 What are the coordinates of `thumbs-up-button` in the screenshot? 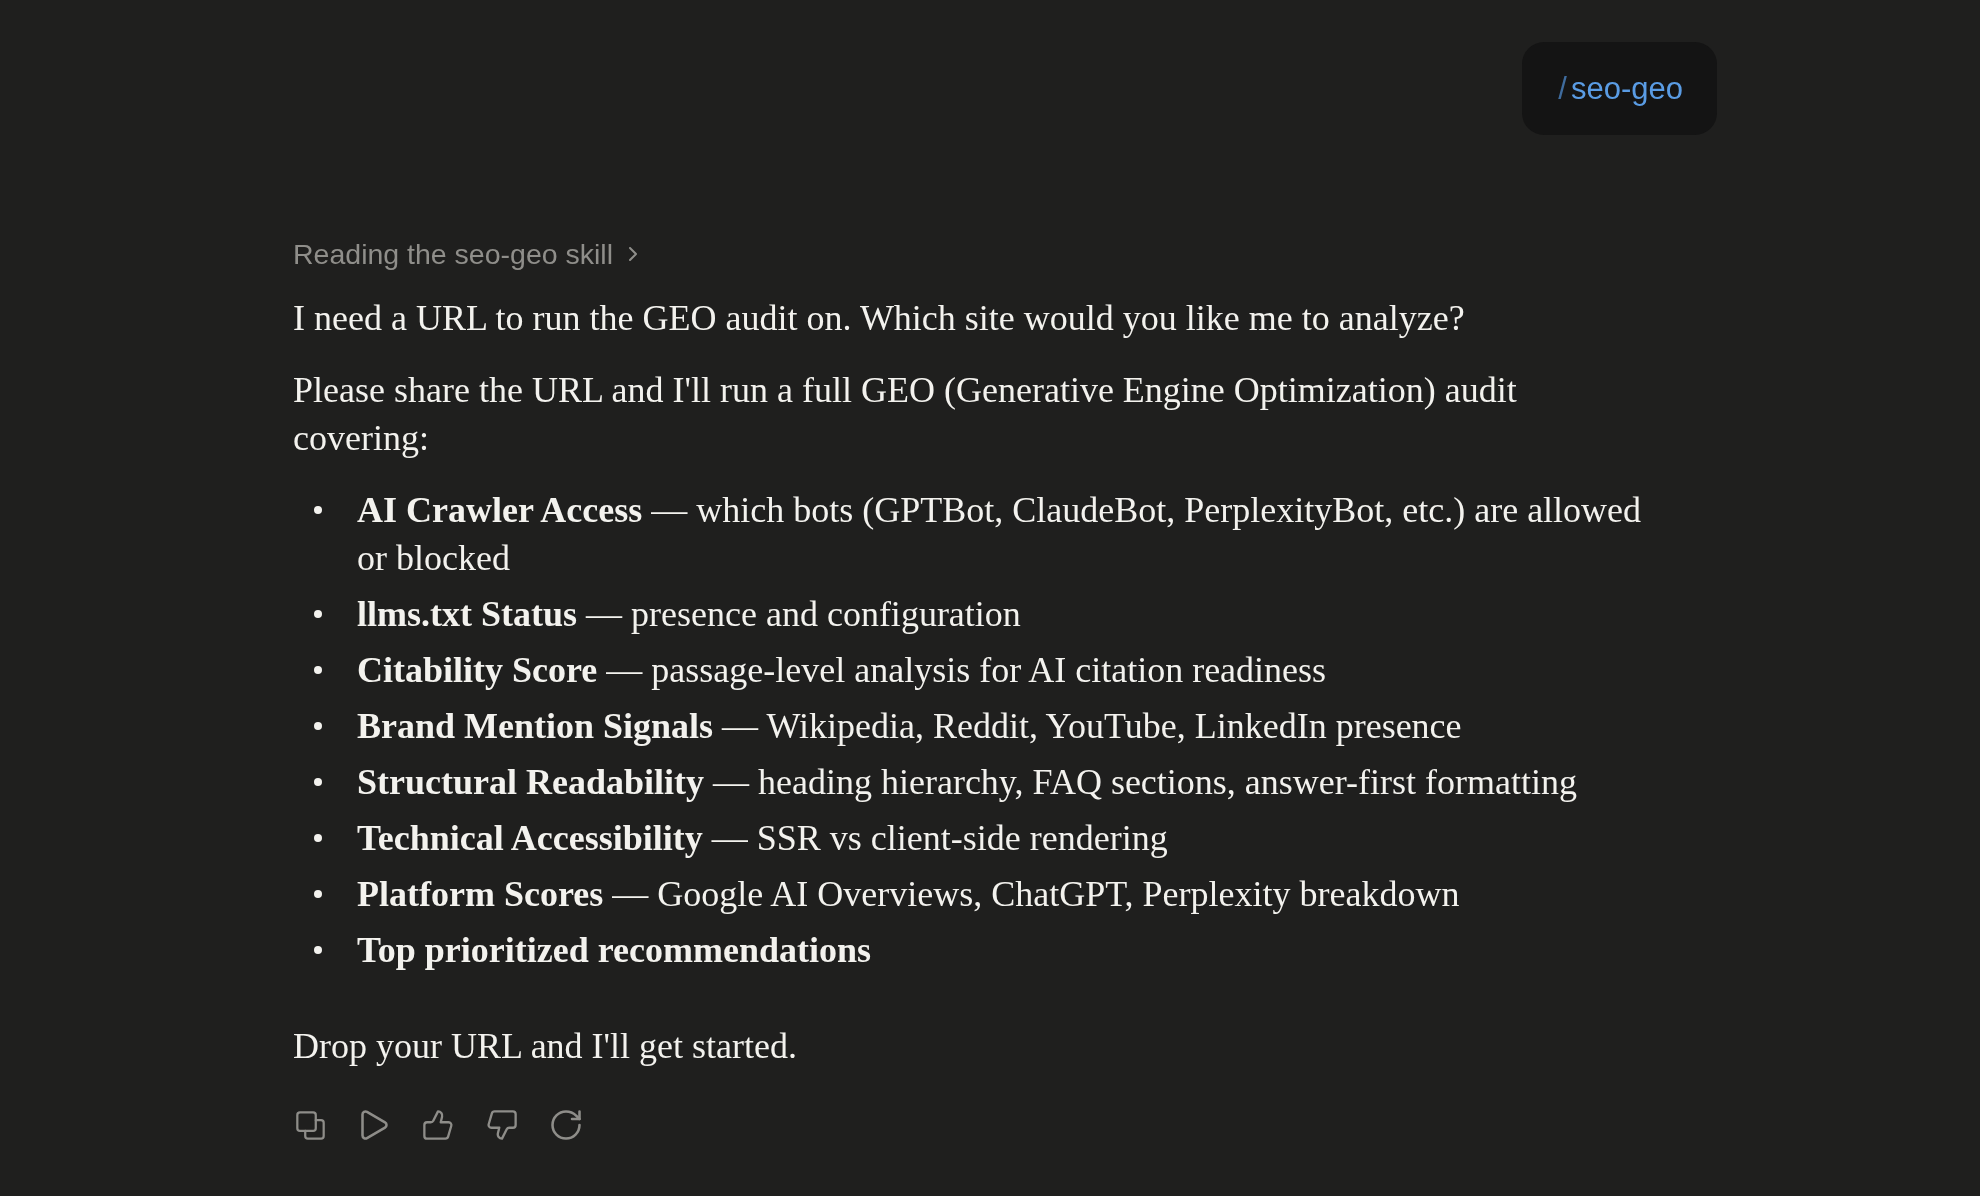 It's located at (438, 1125).